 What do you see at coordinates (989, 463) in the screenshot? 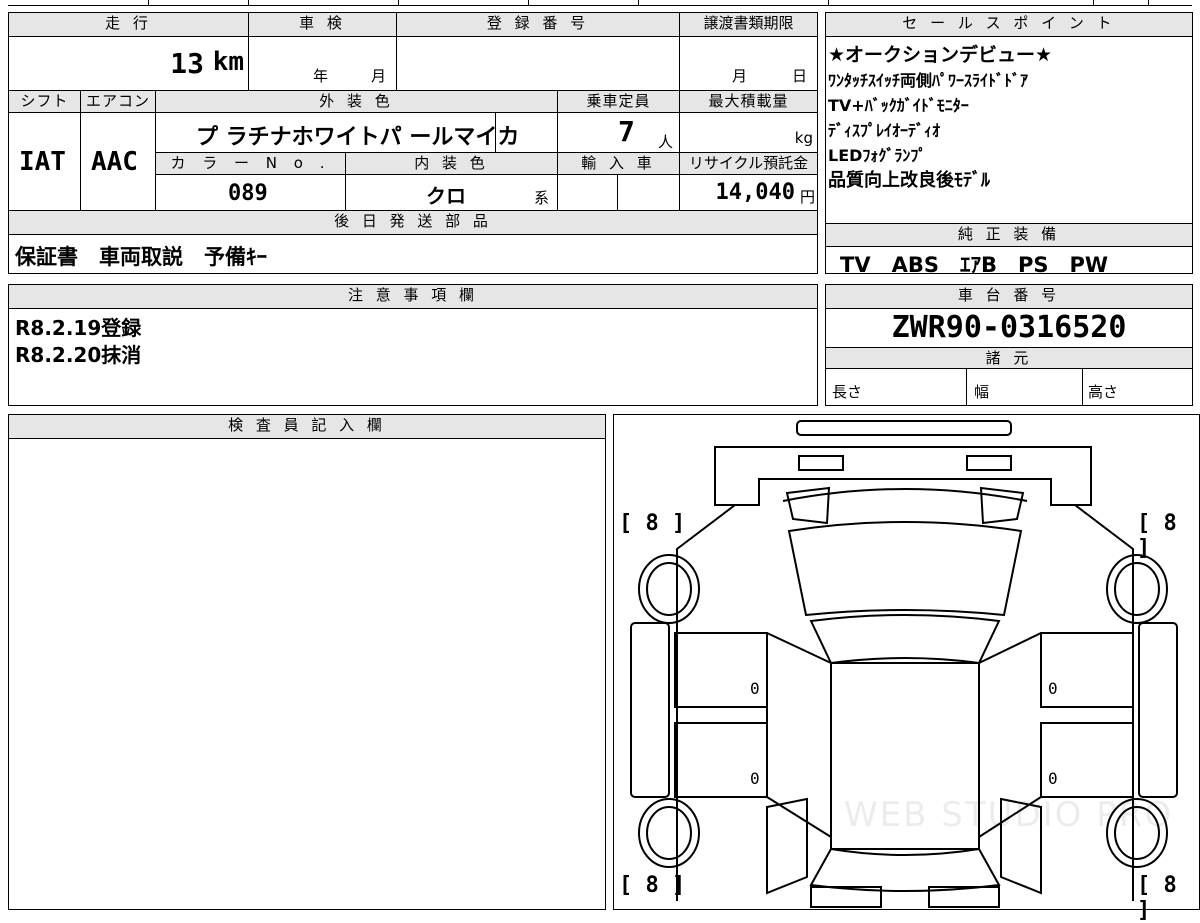
I see `fog-lamp-right` at bounding box center [989, 463].